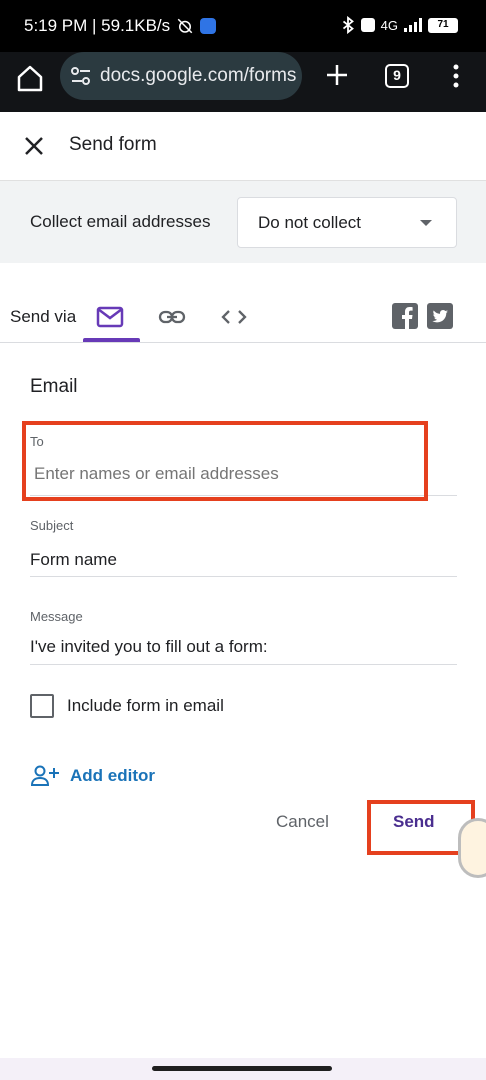  Describe the element at coordinates (243, 544) in the screenshot. I see `subject-field: Subject Form name` at that location.